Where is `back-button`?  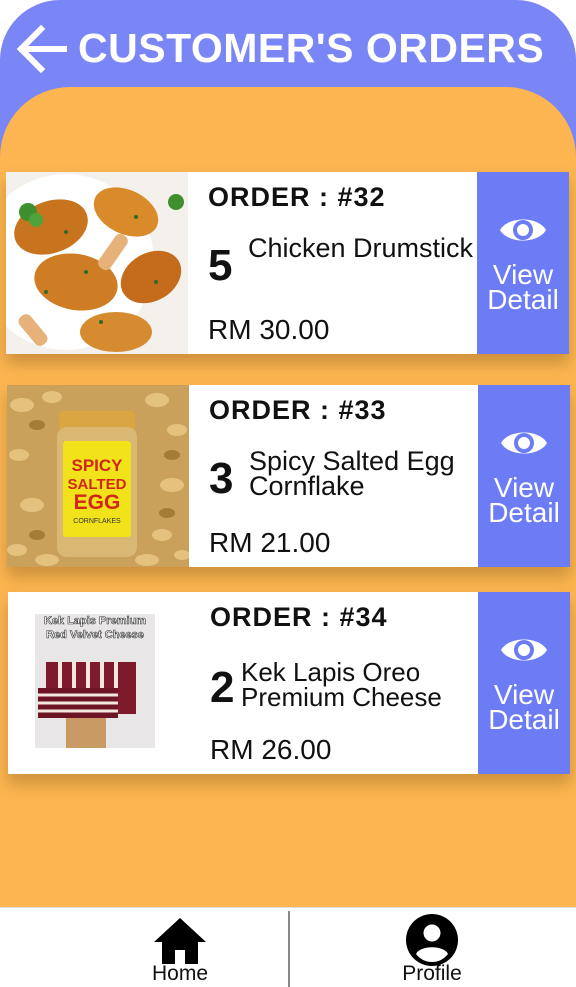 back-button is located at coordinates (41, 49).